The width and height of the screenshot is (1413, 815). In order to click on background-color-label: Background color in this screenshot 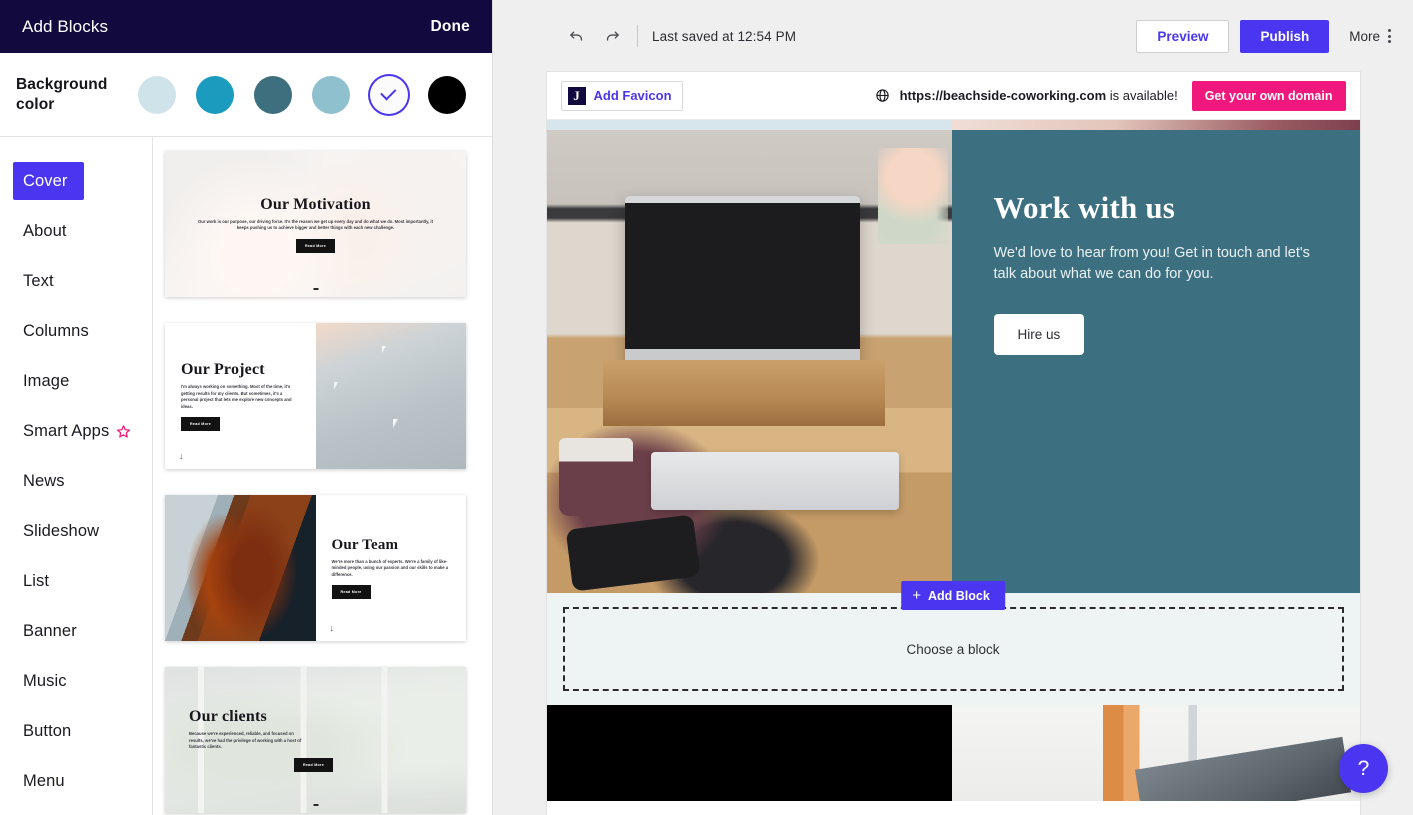, I will do `click(62, 94)`.